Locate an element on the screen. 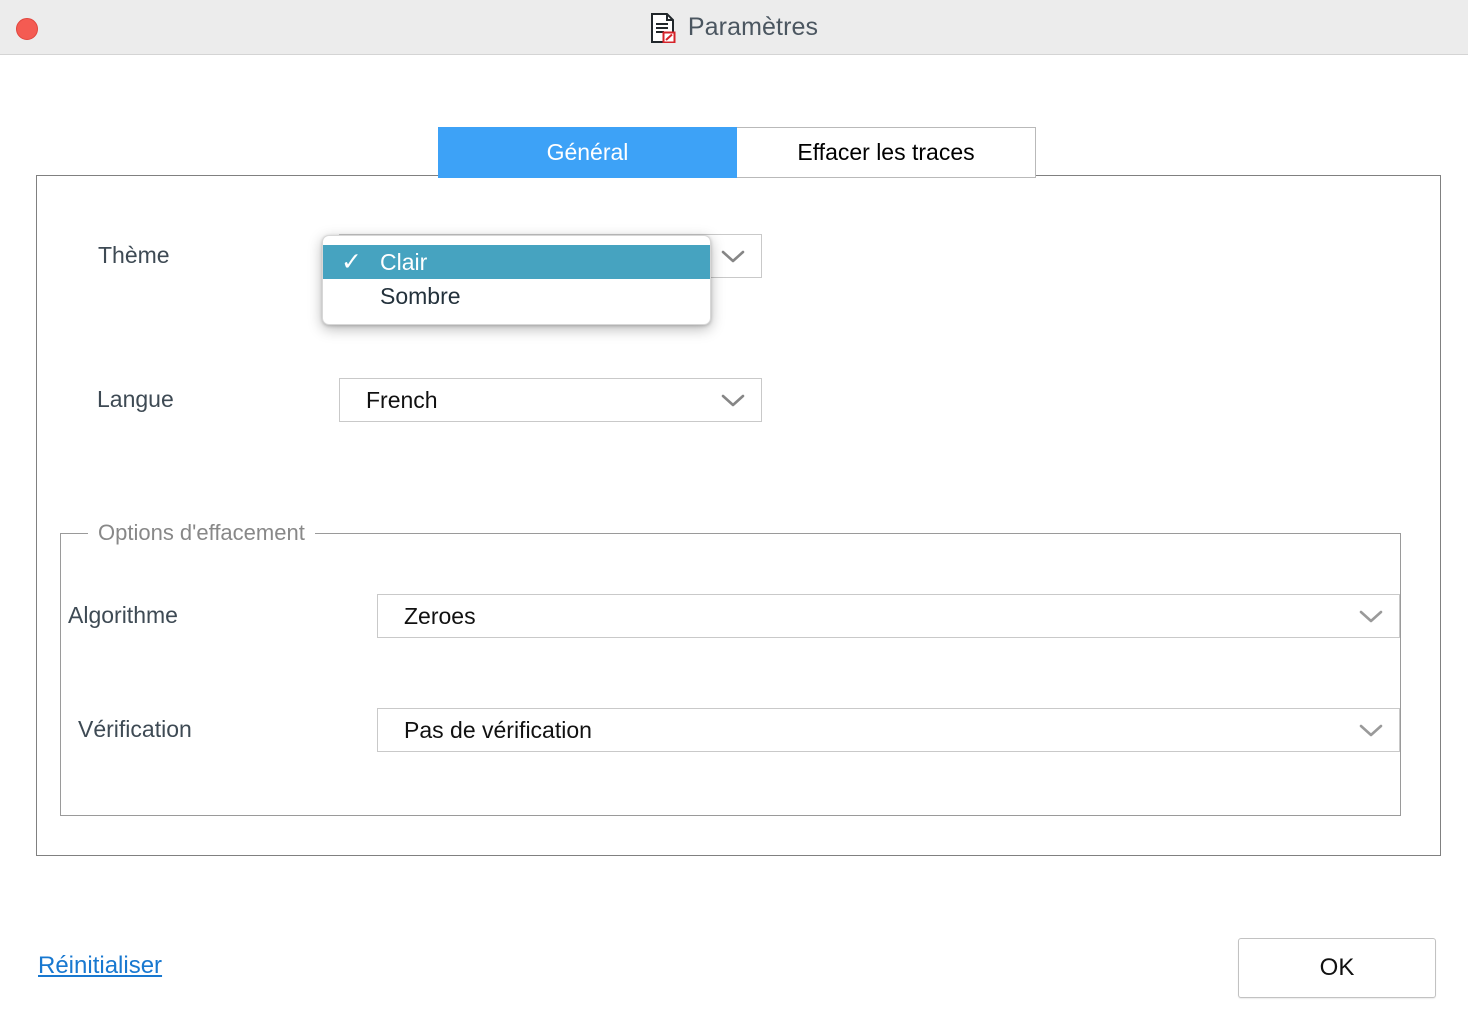 The width and height of the screenshot is (1468, 1032). erase-options-group-title: Options d'effacement is located at coordinates (201, 533).